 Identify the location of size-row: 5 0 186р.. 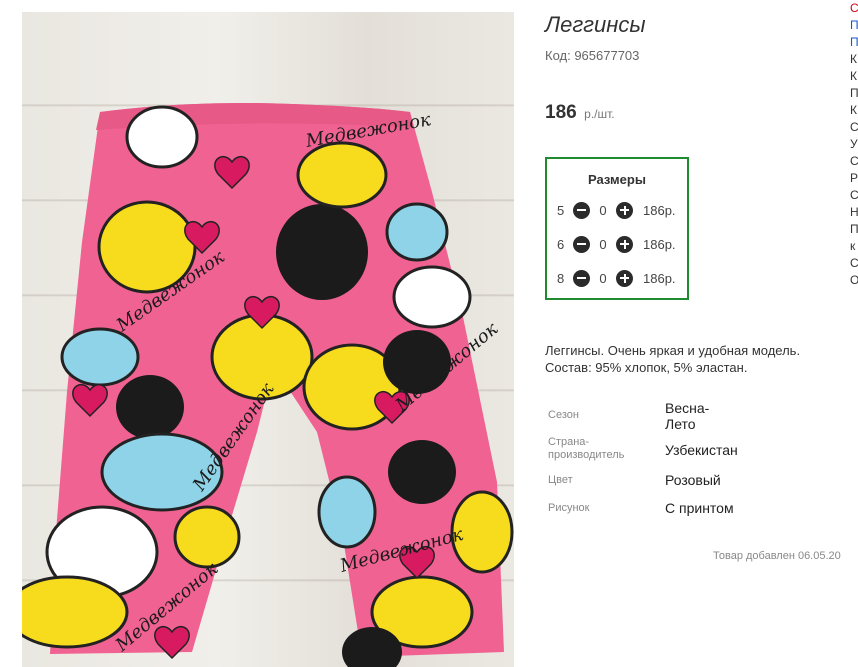
(622, 210).